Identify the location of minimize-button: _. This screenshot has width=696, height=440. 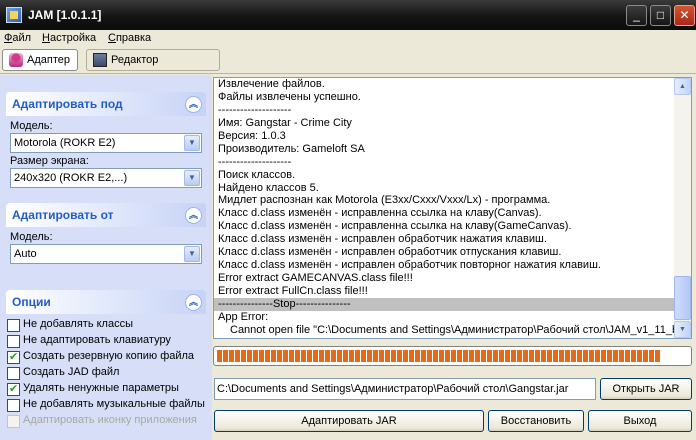
(636, 15).